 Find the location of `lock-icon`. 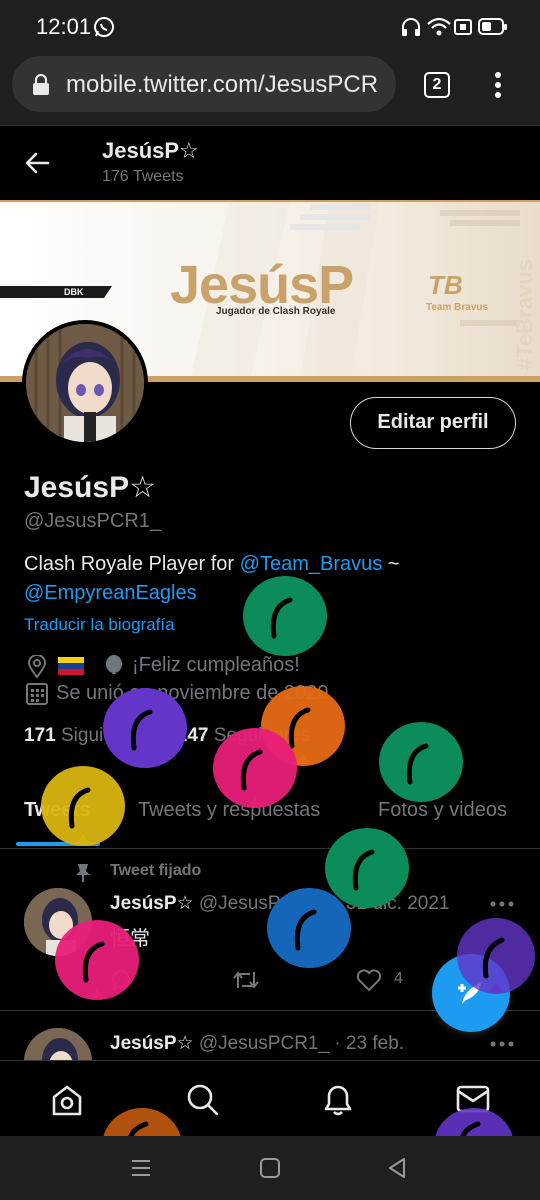

lock-icon is located at coordinates (41, 84).